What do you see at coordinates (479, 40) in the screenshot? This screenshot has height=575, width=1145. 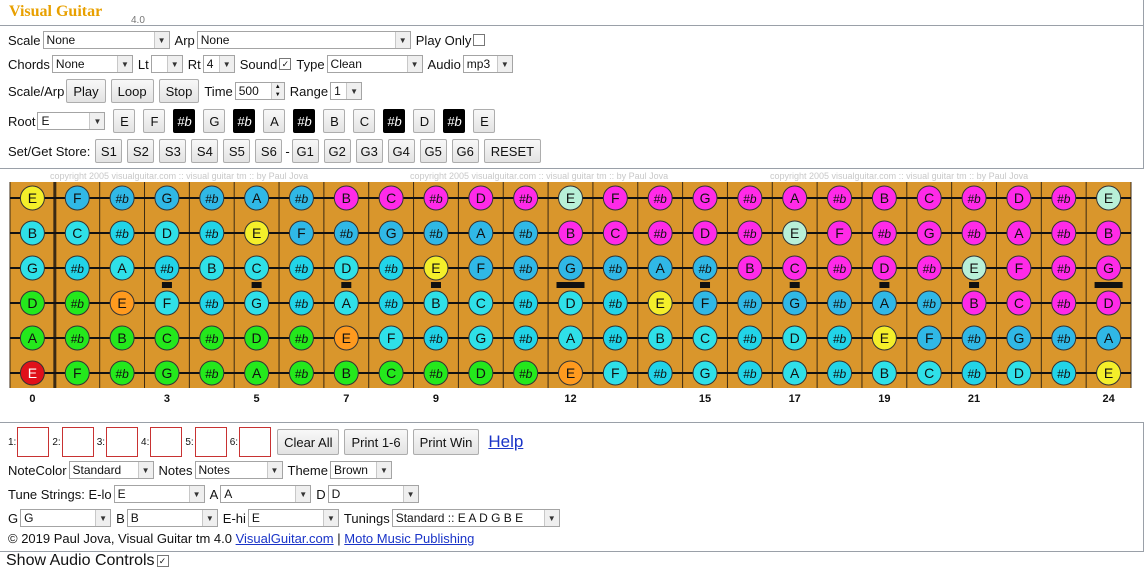 I see `play-only-checkbox` at bounding box center [479, 40].